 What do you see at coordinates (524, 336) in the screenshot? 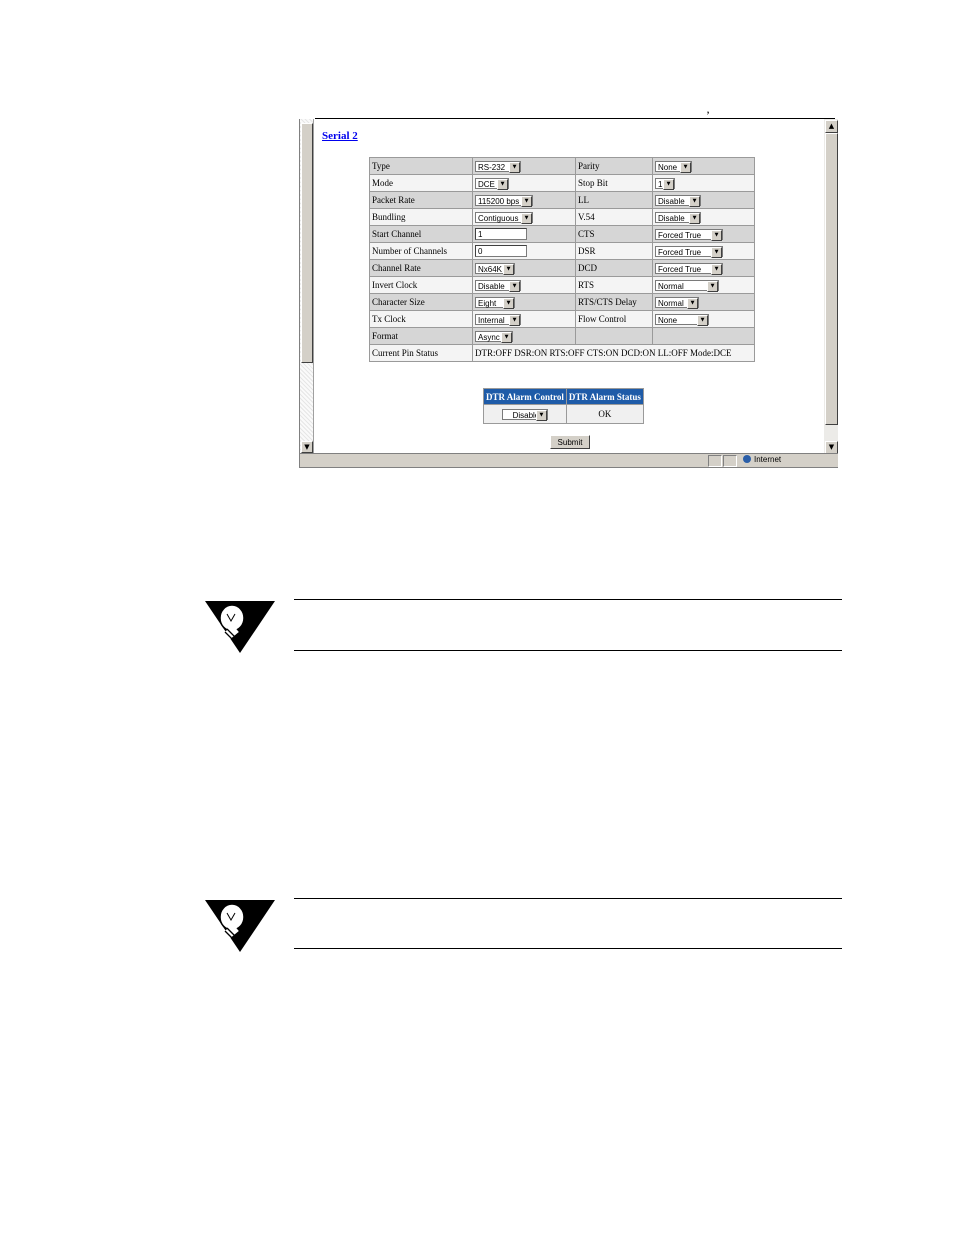
I see `field-value-cell-left: Async ▼` at bounding box center [524, 336].